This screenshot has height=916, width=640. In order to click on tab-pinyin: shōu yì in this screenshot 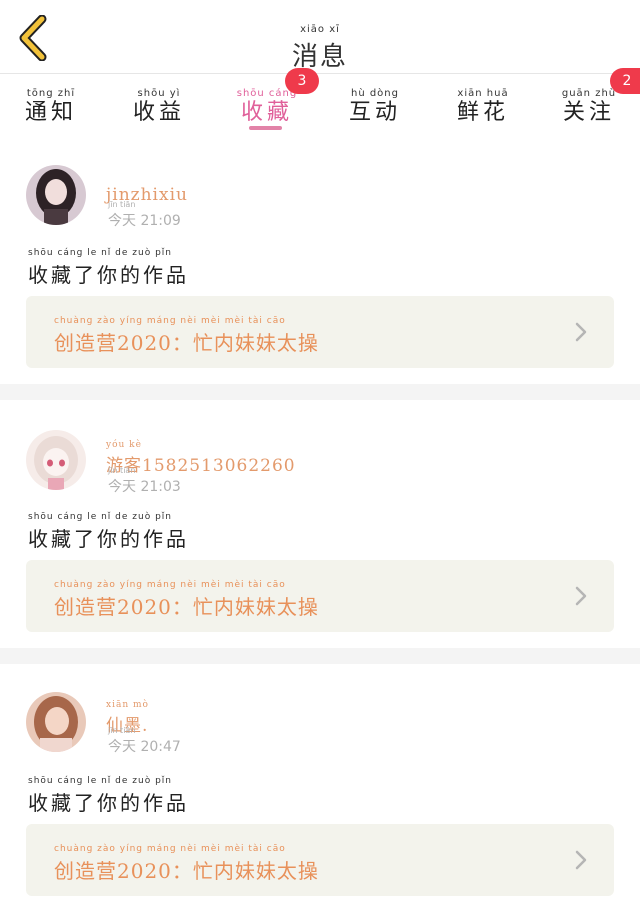, I will do `click(159, 93)`.